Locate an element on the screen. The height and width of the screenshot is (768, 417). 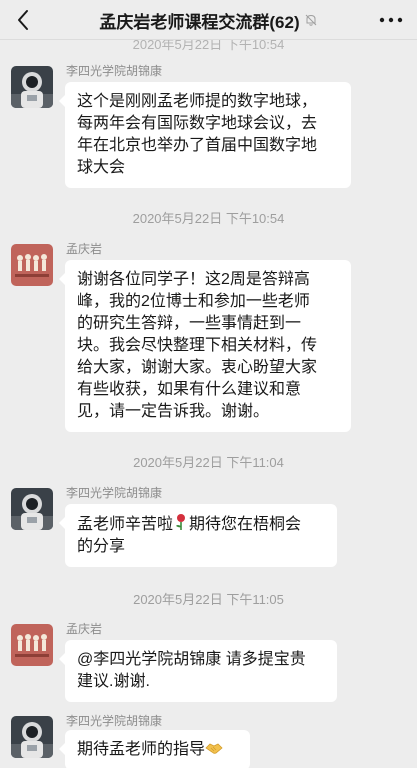
message-line: 年在北京也举办了首届中国数字地 is located at coordinates (197, 145).